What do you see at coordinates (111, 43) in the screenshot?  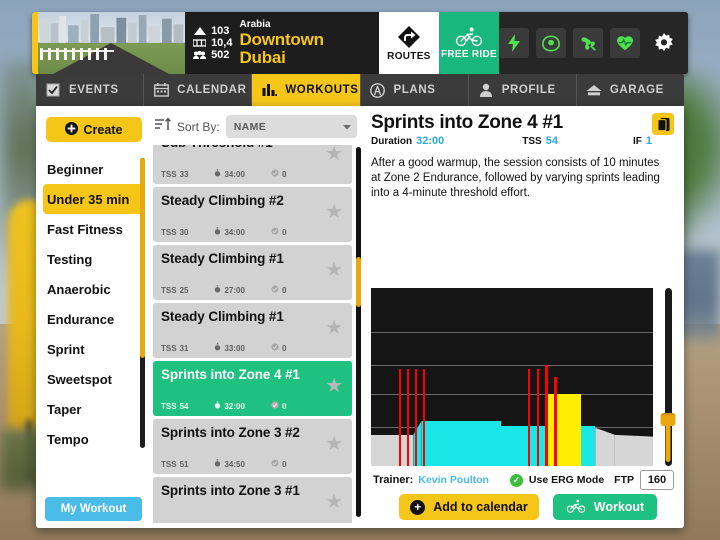 I see `world-preview-image` at bounding box center [111, 43].